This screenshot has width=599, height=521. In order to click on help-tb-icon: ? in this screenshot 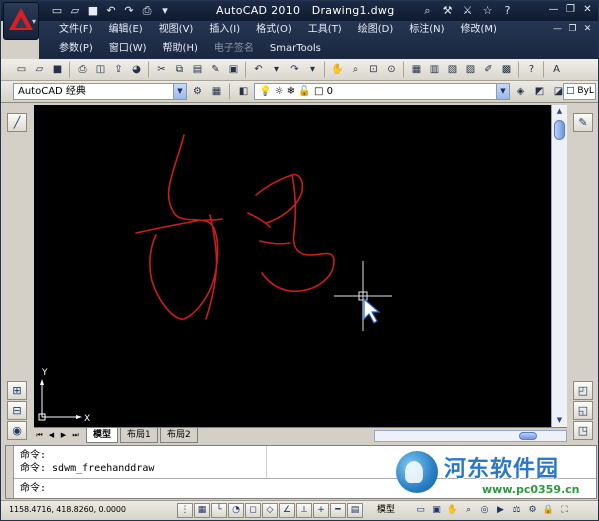, I will do `click(531, 69)`.